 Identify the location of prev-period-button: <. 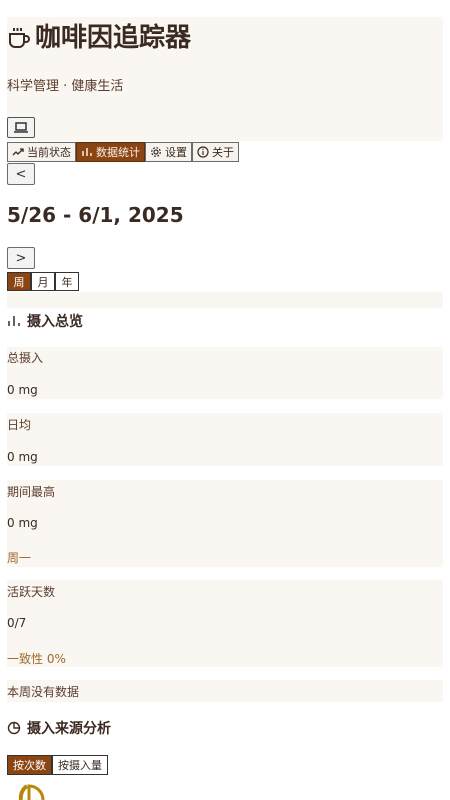
(21, 174).